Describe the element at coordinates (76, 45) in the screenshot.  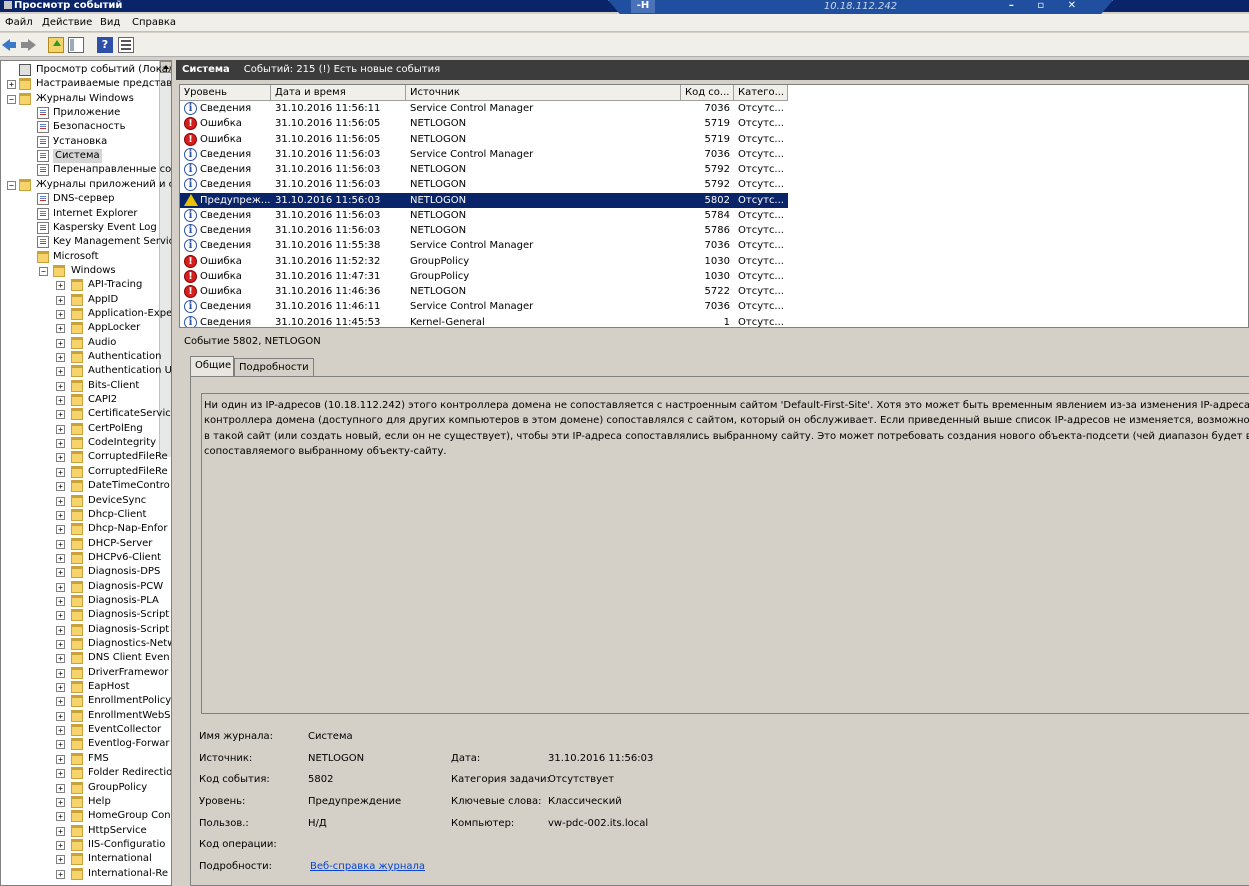
I see `show-hide-tree-icon` at that location.